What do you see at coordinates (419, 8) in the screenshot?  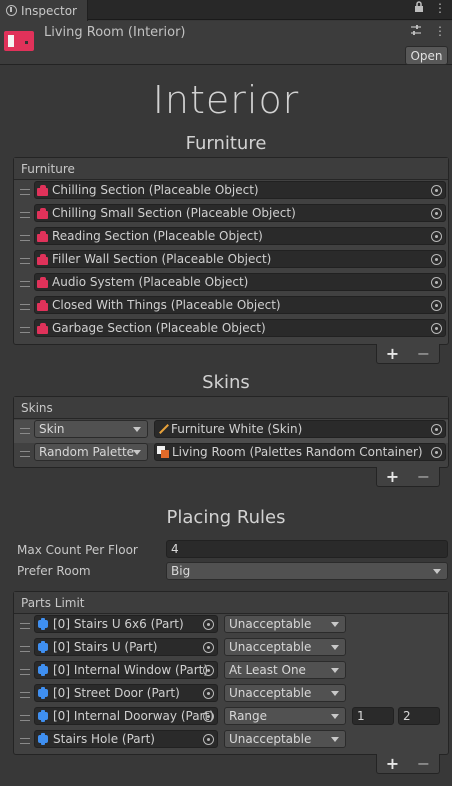 I see `lock-icon` at bounding box center [419, 8].